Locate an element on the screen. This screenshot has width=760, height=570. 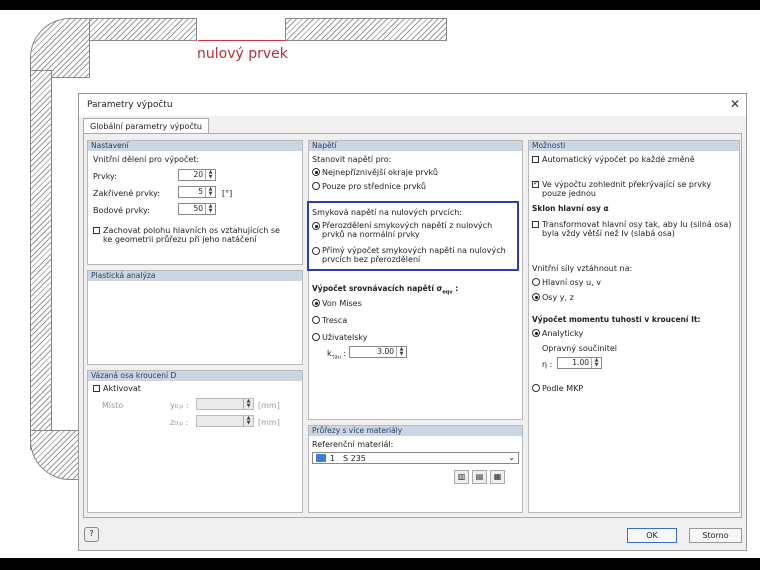
options-header: Možnosti is located at coordinates (634, 146).